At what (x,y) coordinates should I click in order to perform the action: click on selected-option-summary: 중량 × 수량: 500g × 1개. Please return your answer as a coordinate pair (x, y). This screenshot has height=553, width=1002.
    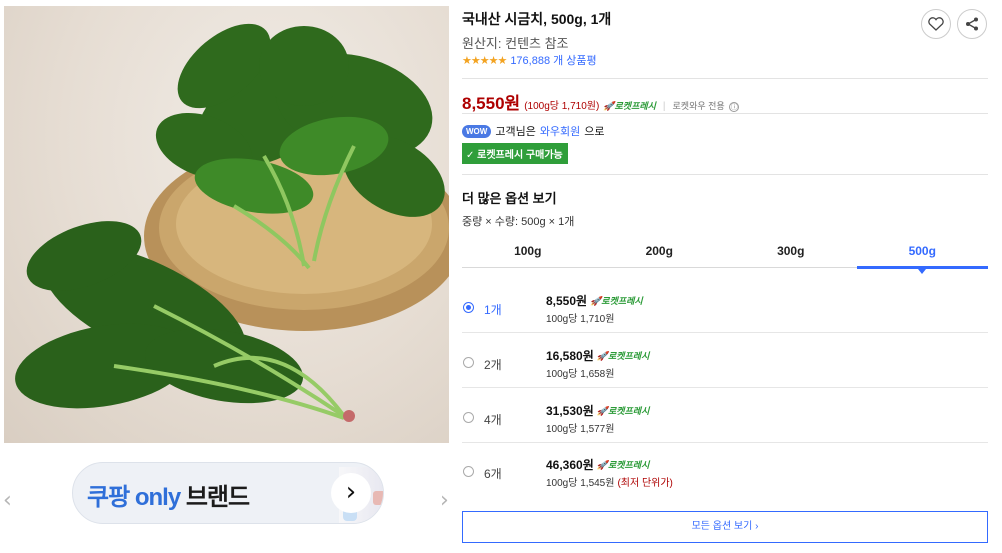
    Looking at the image, I should click on (518, 222).